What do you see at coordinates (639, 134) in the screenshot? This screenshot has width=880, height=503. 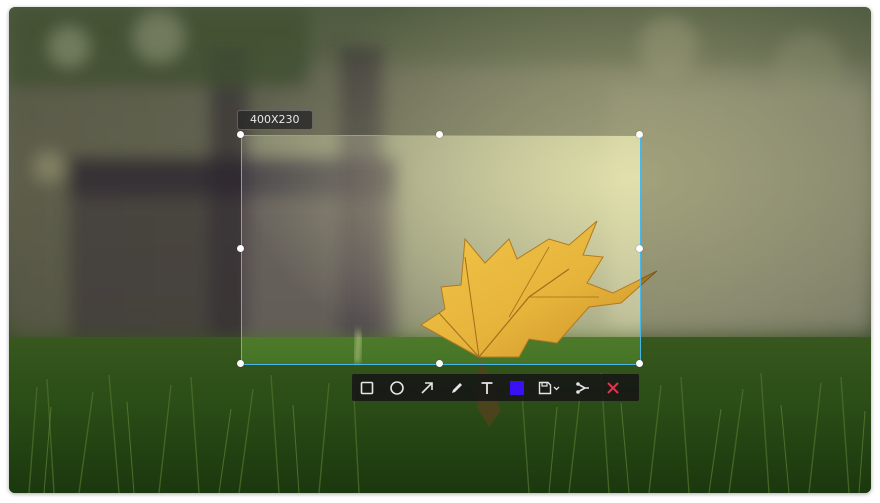 I see `resize-handle-top-right` at bounding box center [639, 134].